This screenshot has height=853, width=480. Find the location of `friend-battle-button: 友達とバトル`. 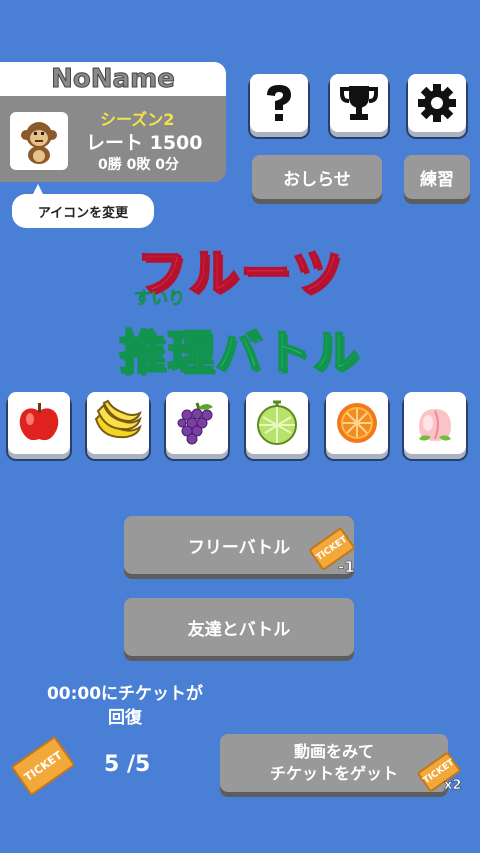

friend-battle-button: 友達とバトル is located at coordinates (239, 627).